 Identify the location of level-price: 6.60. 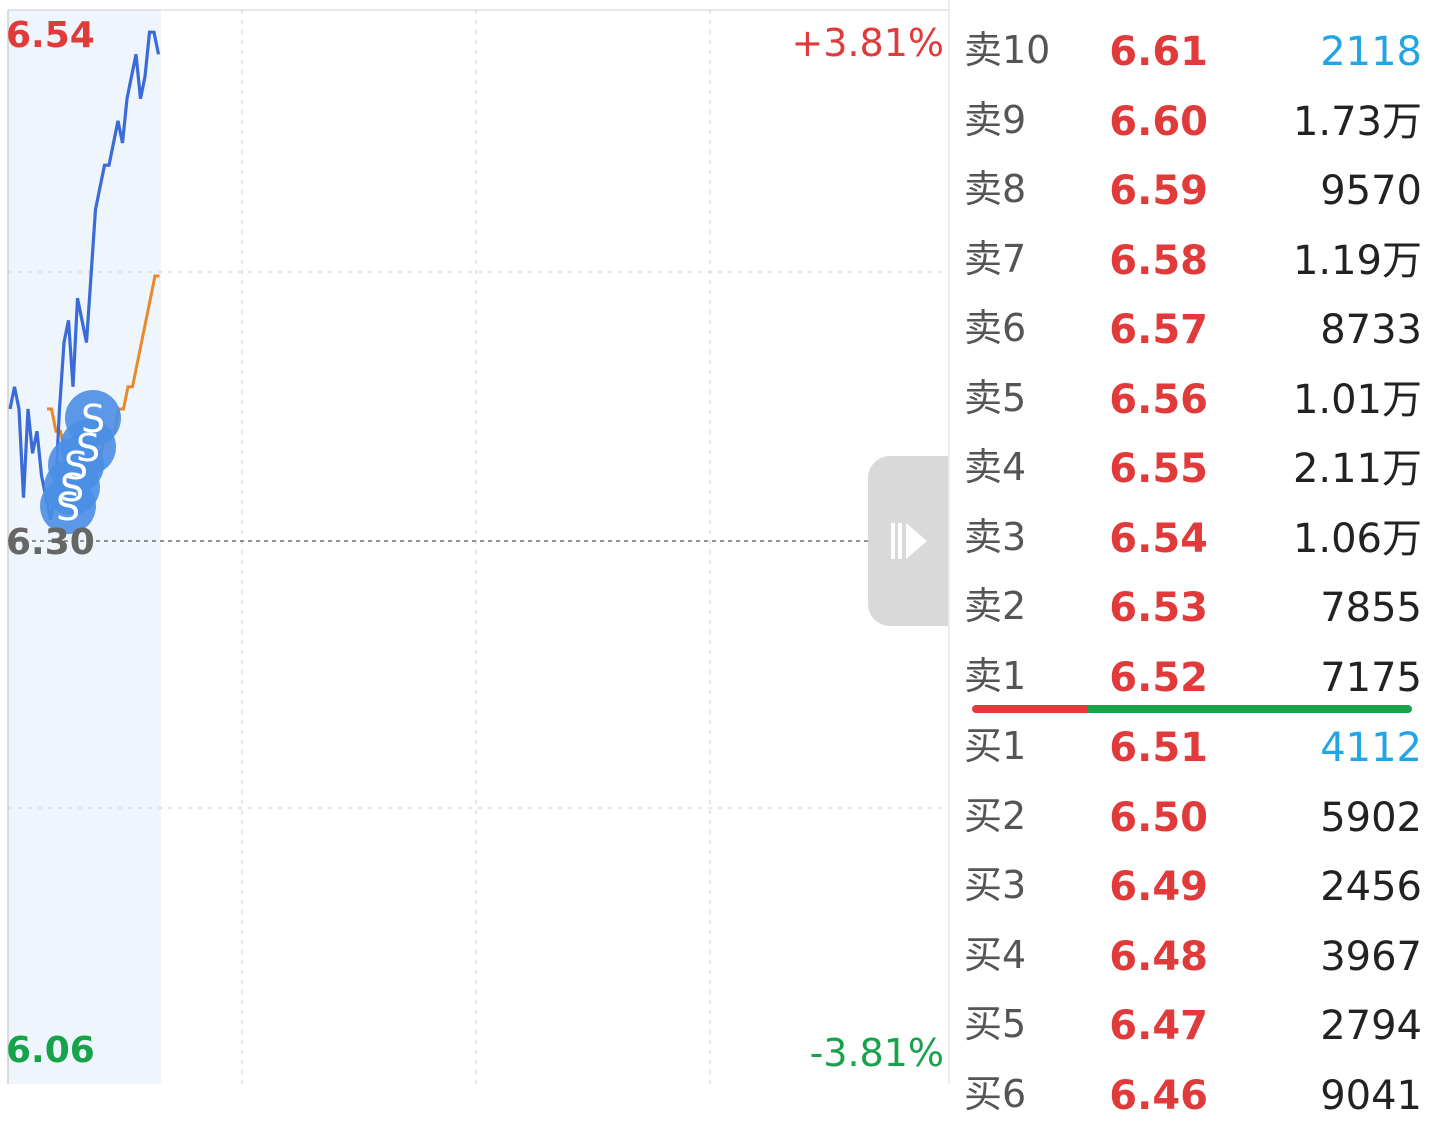
(1158, 121).